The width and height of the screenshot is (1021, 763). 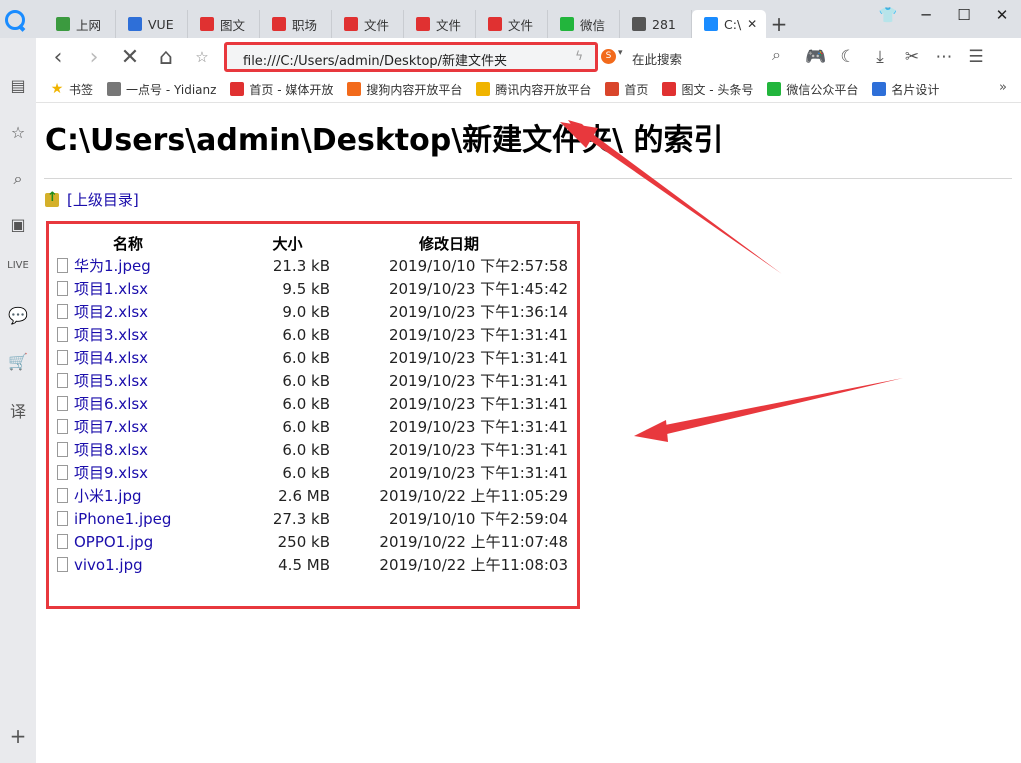 What do you see at coordinates (166, 57) in the screenshot?
I see `home-button: ⌂` at bounding box center [166, 57].